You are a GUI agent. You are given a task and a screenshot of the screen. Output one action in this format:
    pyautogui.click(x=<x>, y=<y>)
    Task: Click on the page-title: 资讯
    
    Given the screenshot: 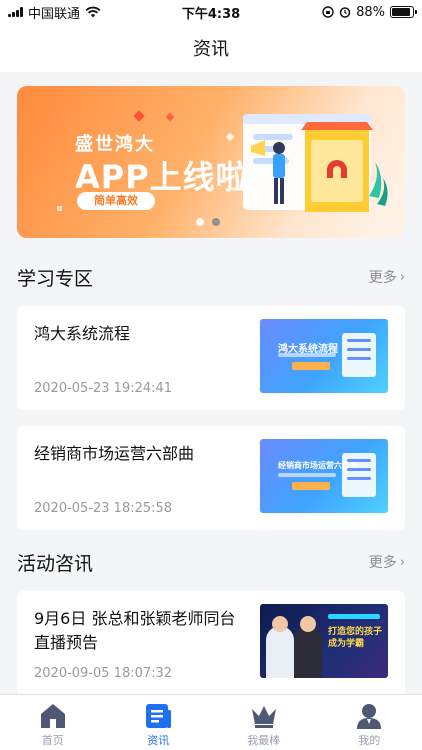 What is the action you would take?
    pyautogui.click(x=211, y=49)
    